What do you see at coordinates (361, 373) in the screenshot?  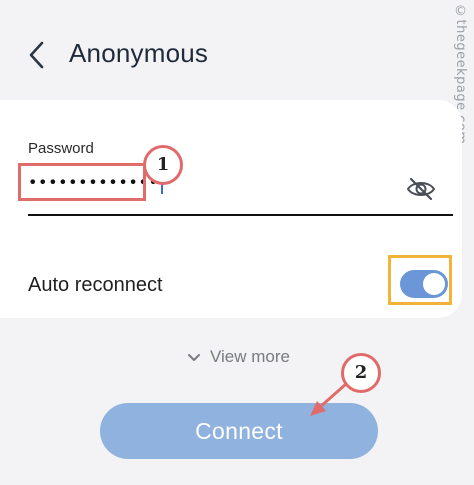 I see `annotation-badge-2: 2` at bounding box center [361, 373].